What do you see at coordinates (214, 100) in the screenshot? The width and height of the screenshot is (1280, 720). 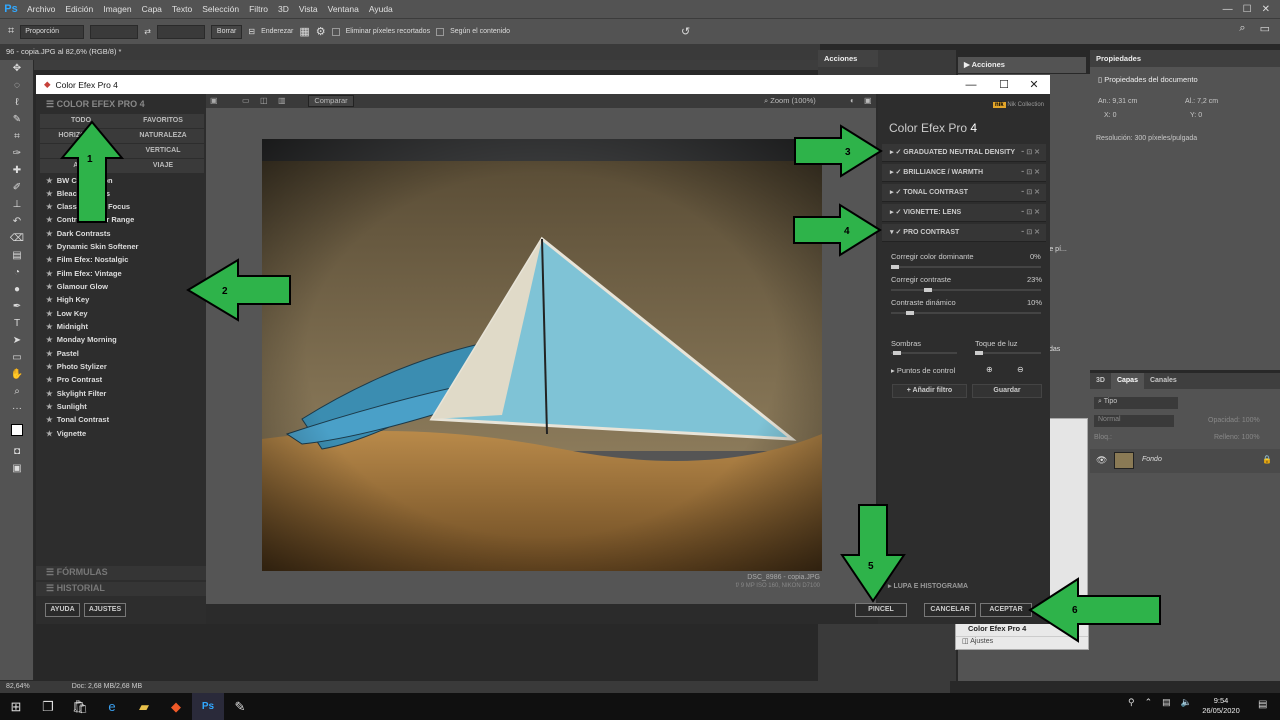 I see `panel-toggle-icon: ▣` at bounding box center [214, 100].